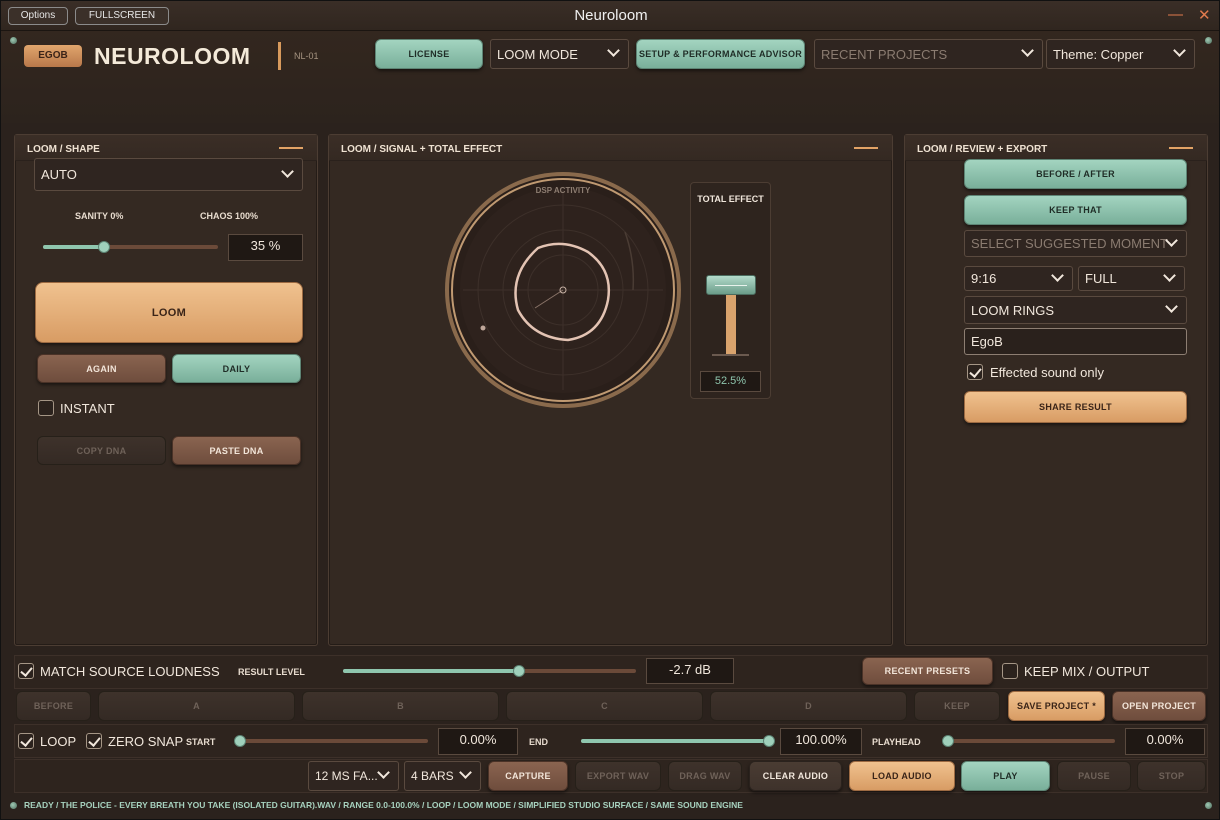 The width and height of the screenshot is (1220, 820). I want to click on total-effect-value: 52.5%, so click(730, 381).